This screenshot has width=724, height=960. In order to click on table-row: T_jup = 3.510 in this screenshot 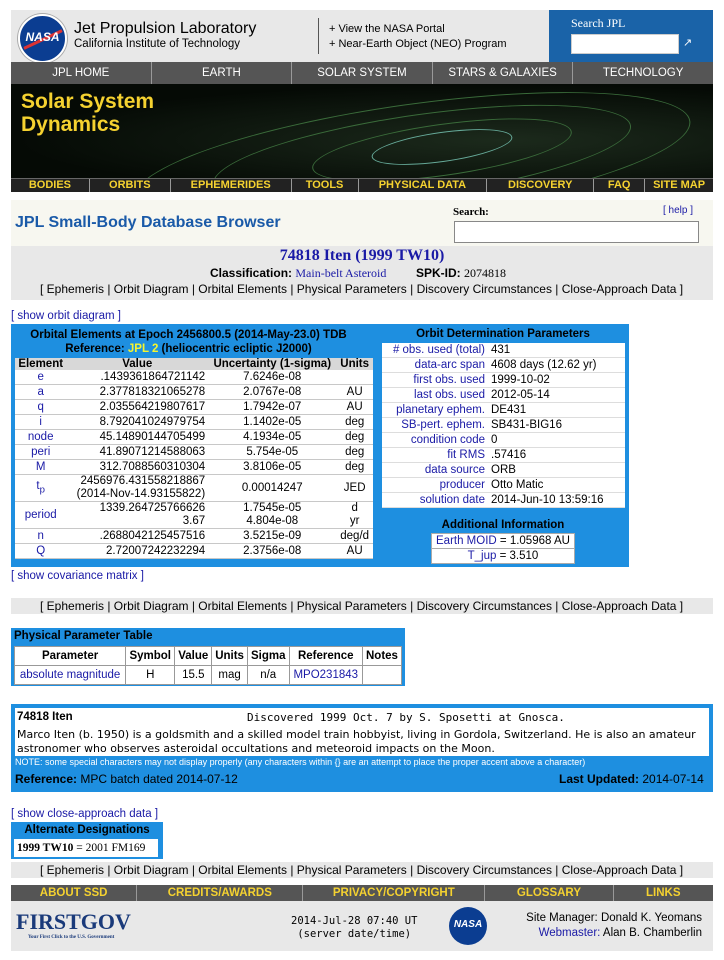, I will do `click(503, 556)`.